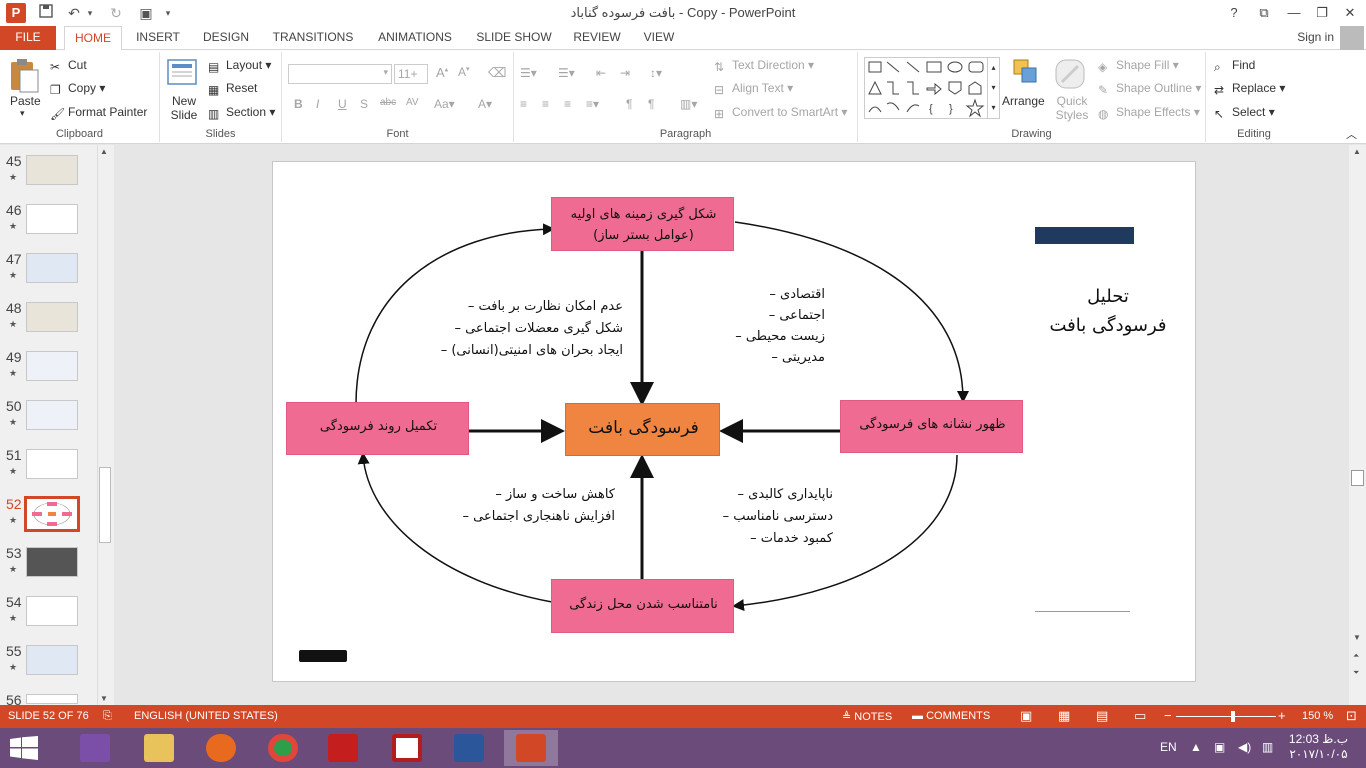  What do you see at coordinates (1026, 716) in the screenshot?
I see `normal-view-icon: ▣` at bounding box center [1026, 716].